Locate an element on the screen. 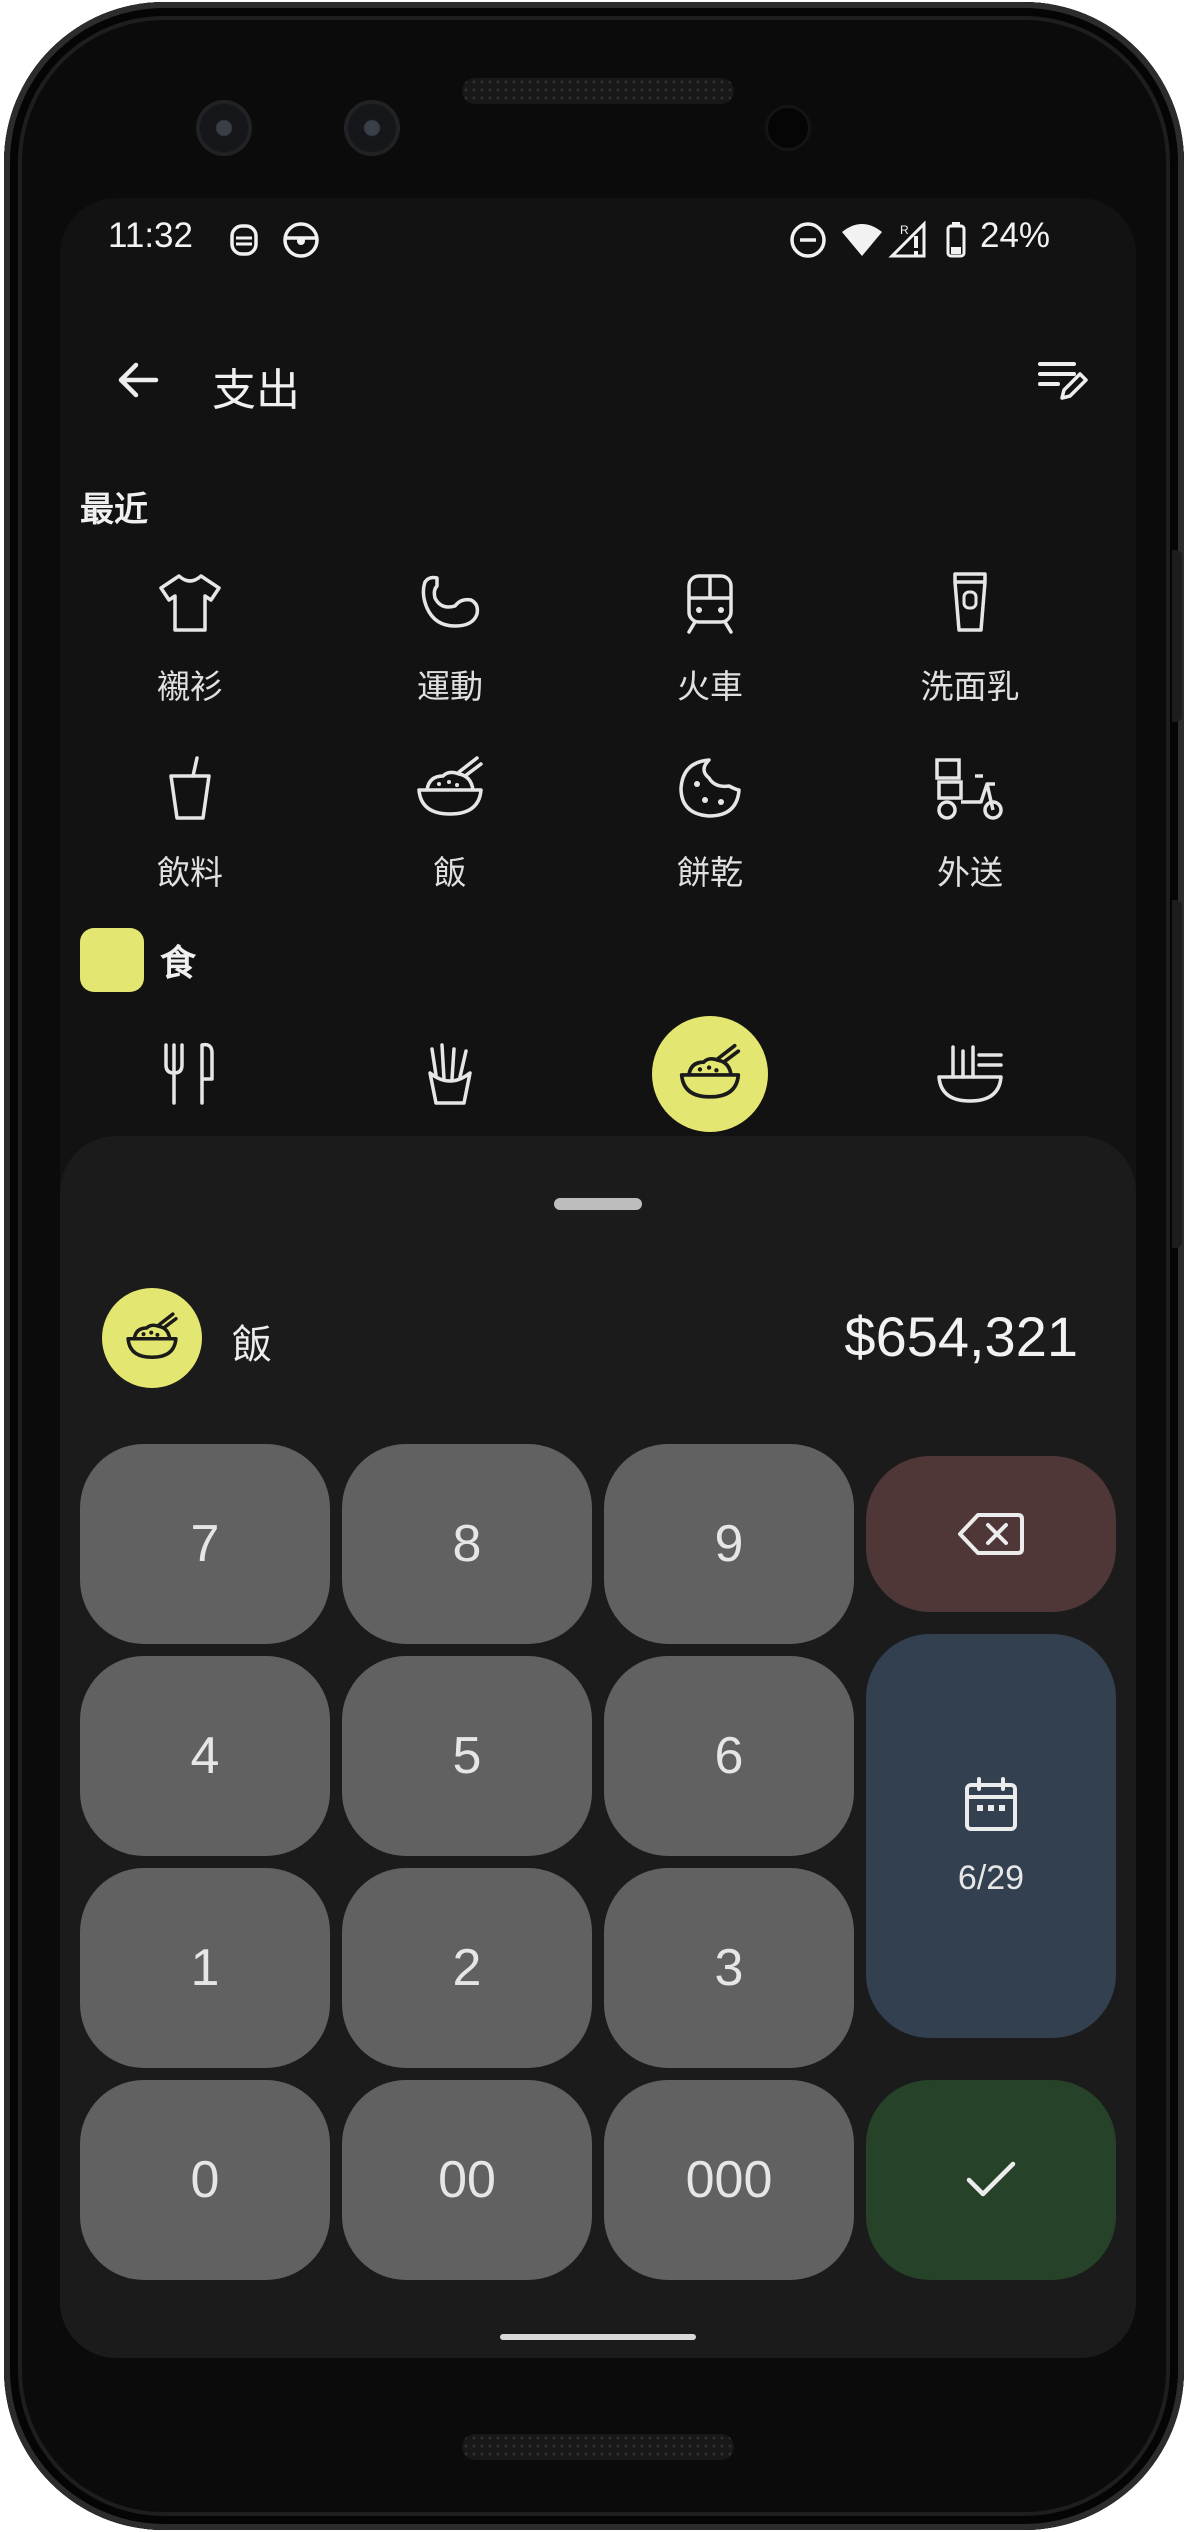 This screenshot has height=2532, width=1194. category-label: 食 is located at coordinates (178, 963).